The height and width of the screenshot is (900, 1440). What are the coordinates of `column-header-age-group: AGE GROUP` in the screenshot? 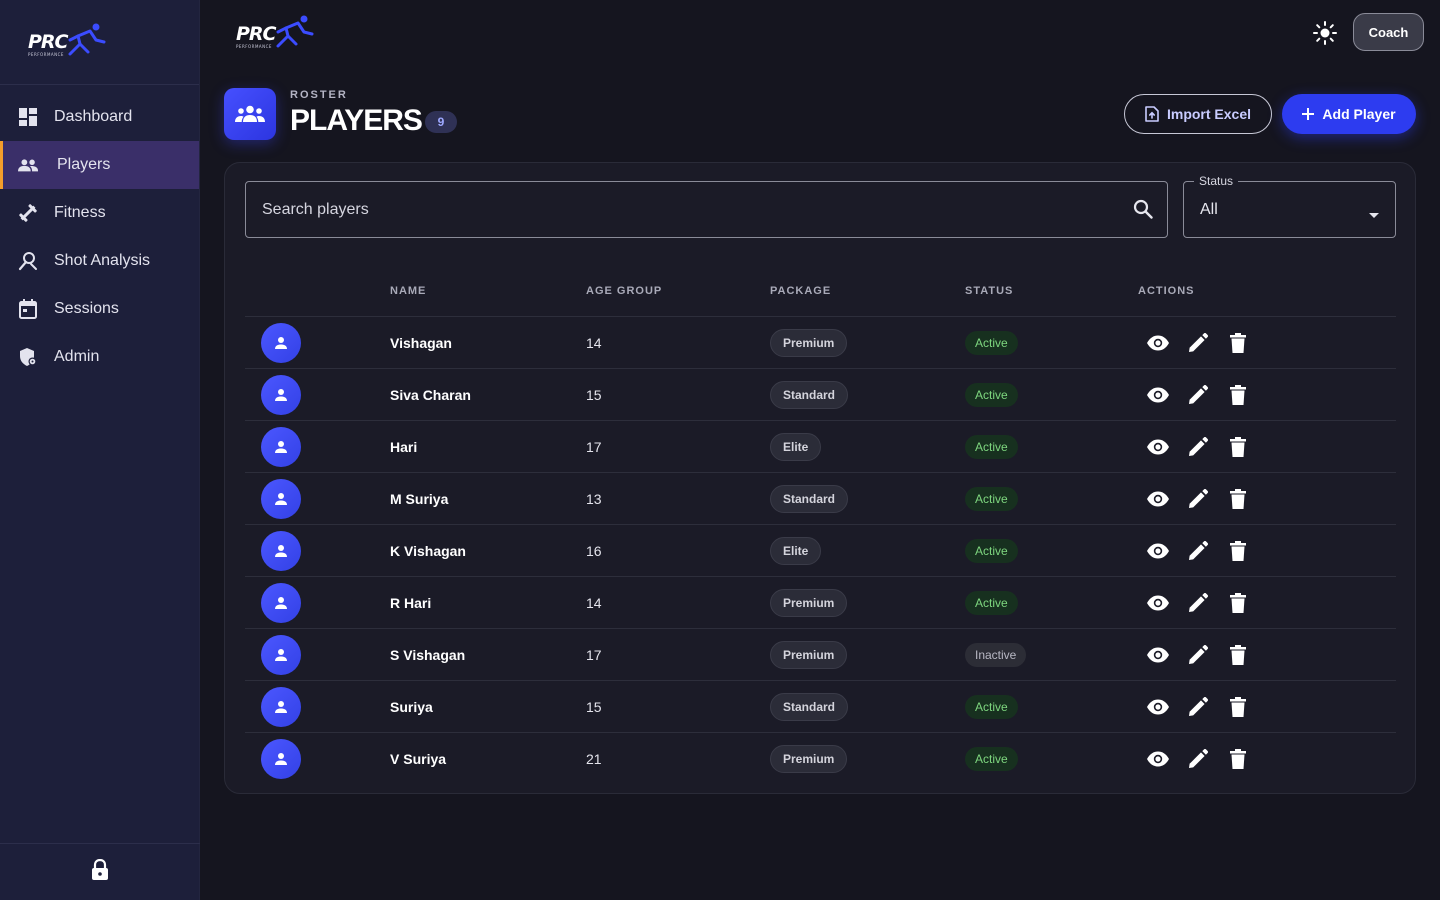 It's located at (624, 291).